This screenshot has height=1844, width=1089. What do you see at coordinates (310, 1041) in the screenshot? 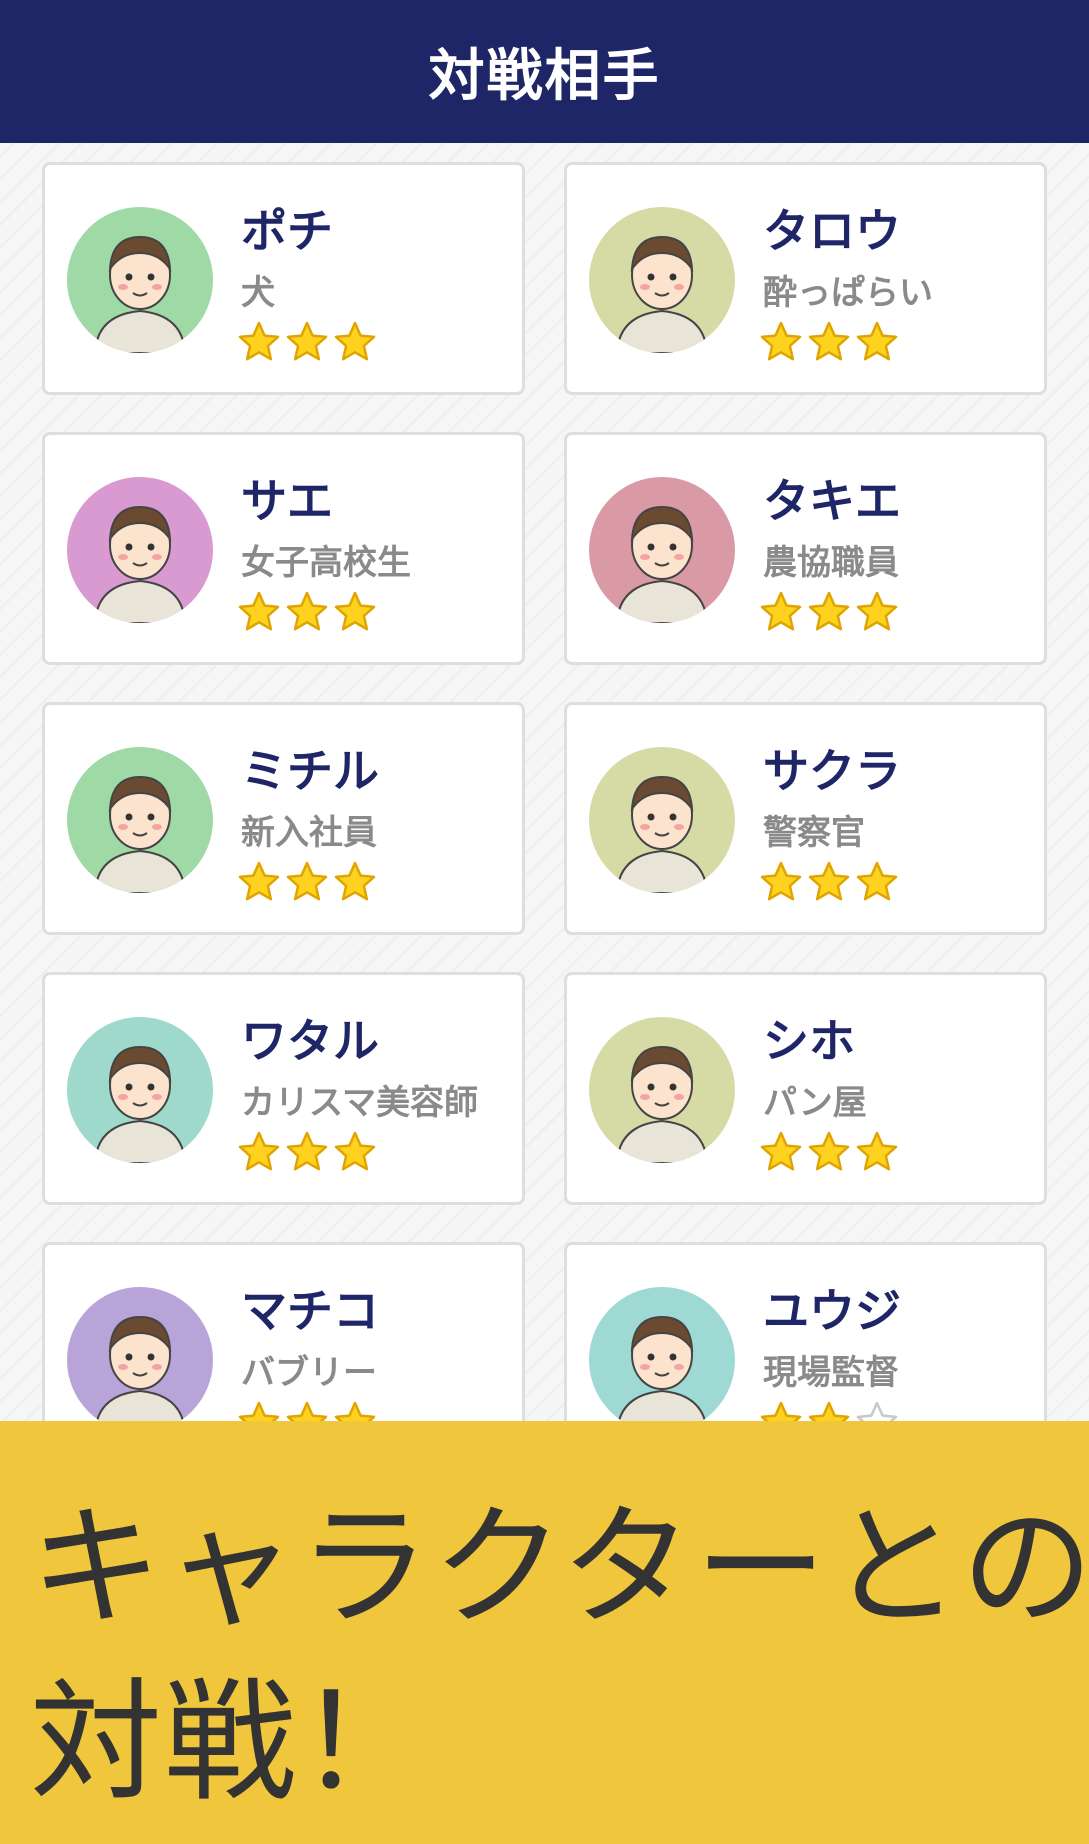
I see `opponent-name: ワタル` at bounding box center [310, 1041].